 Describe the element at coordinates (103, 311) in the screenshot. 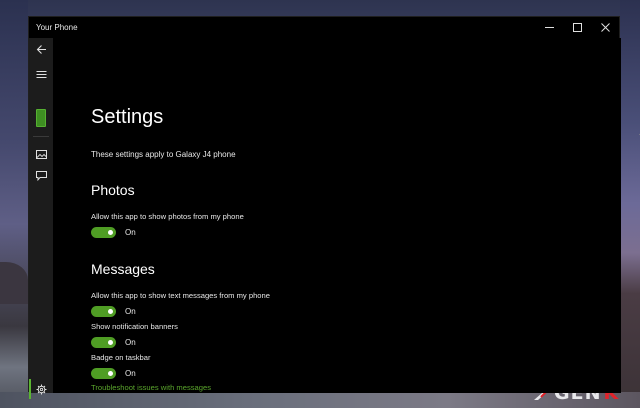

I see `show-messages-toggle` at that location.